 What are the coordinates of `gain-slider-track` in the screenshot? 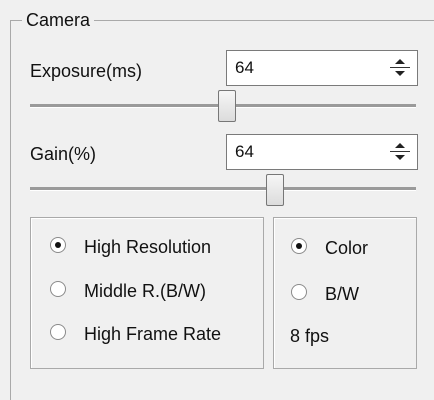 It's located at (223, 189).